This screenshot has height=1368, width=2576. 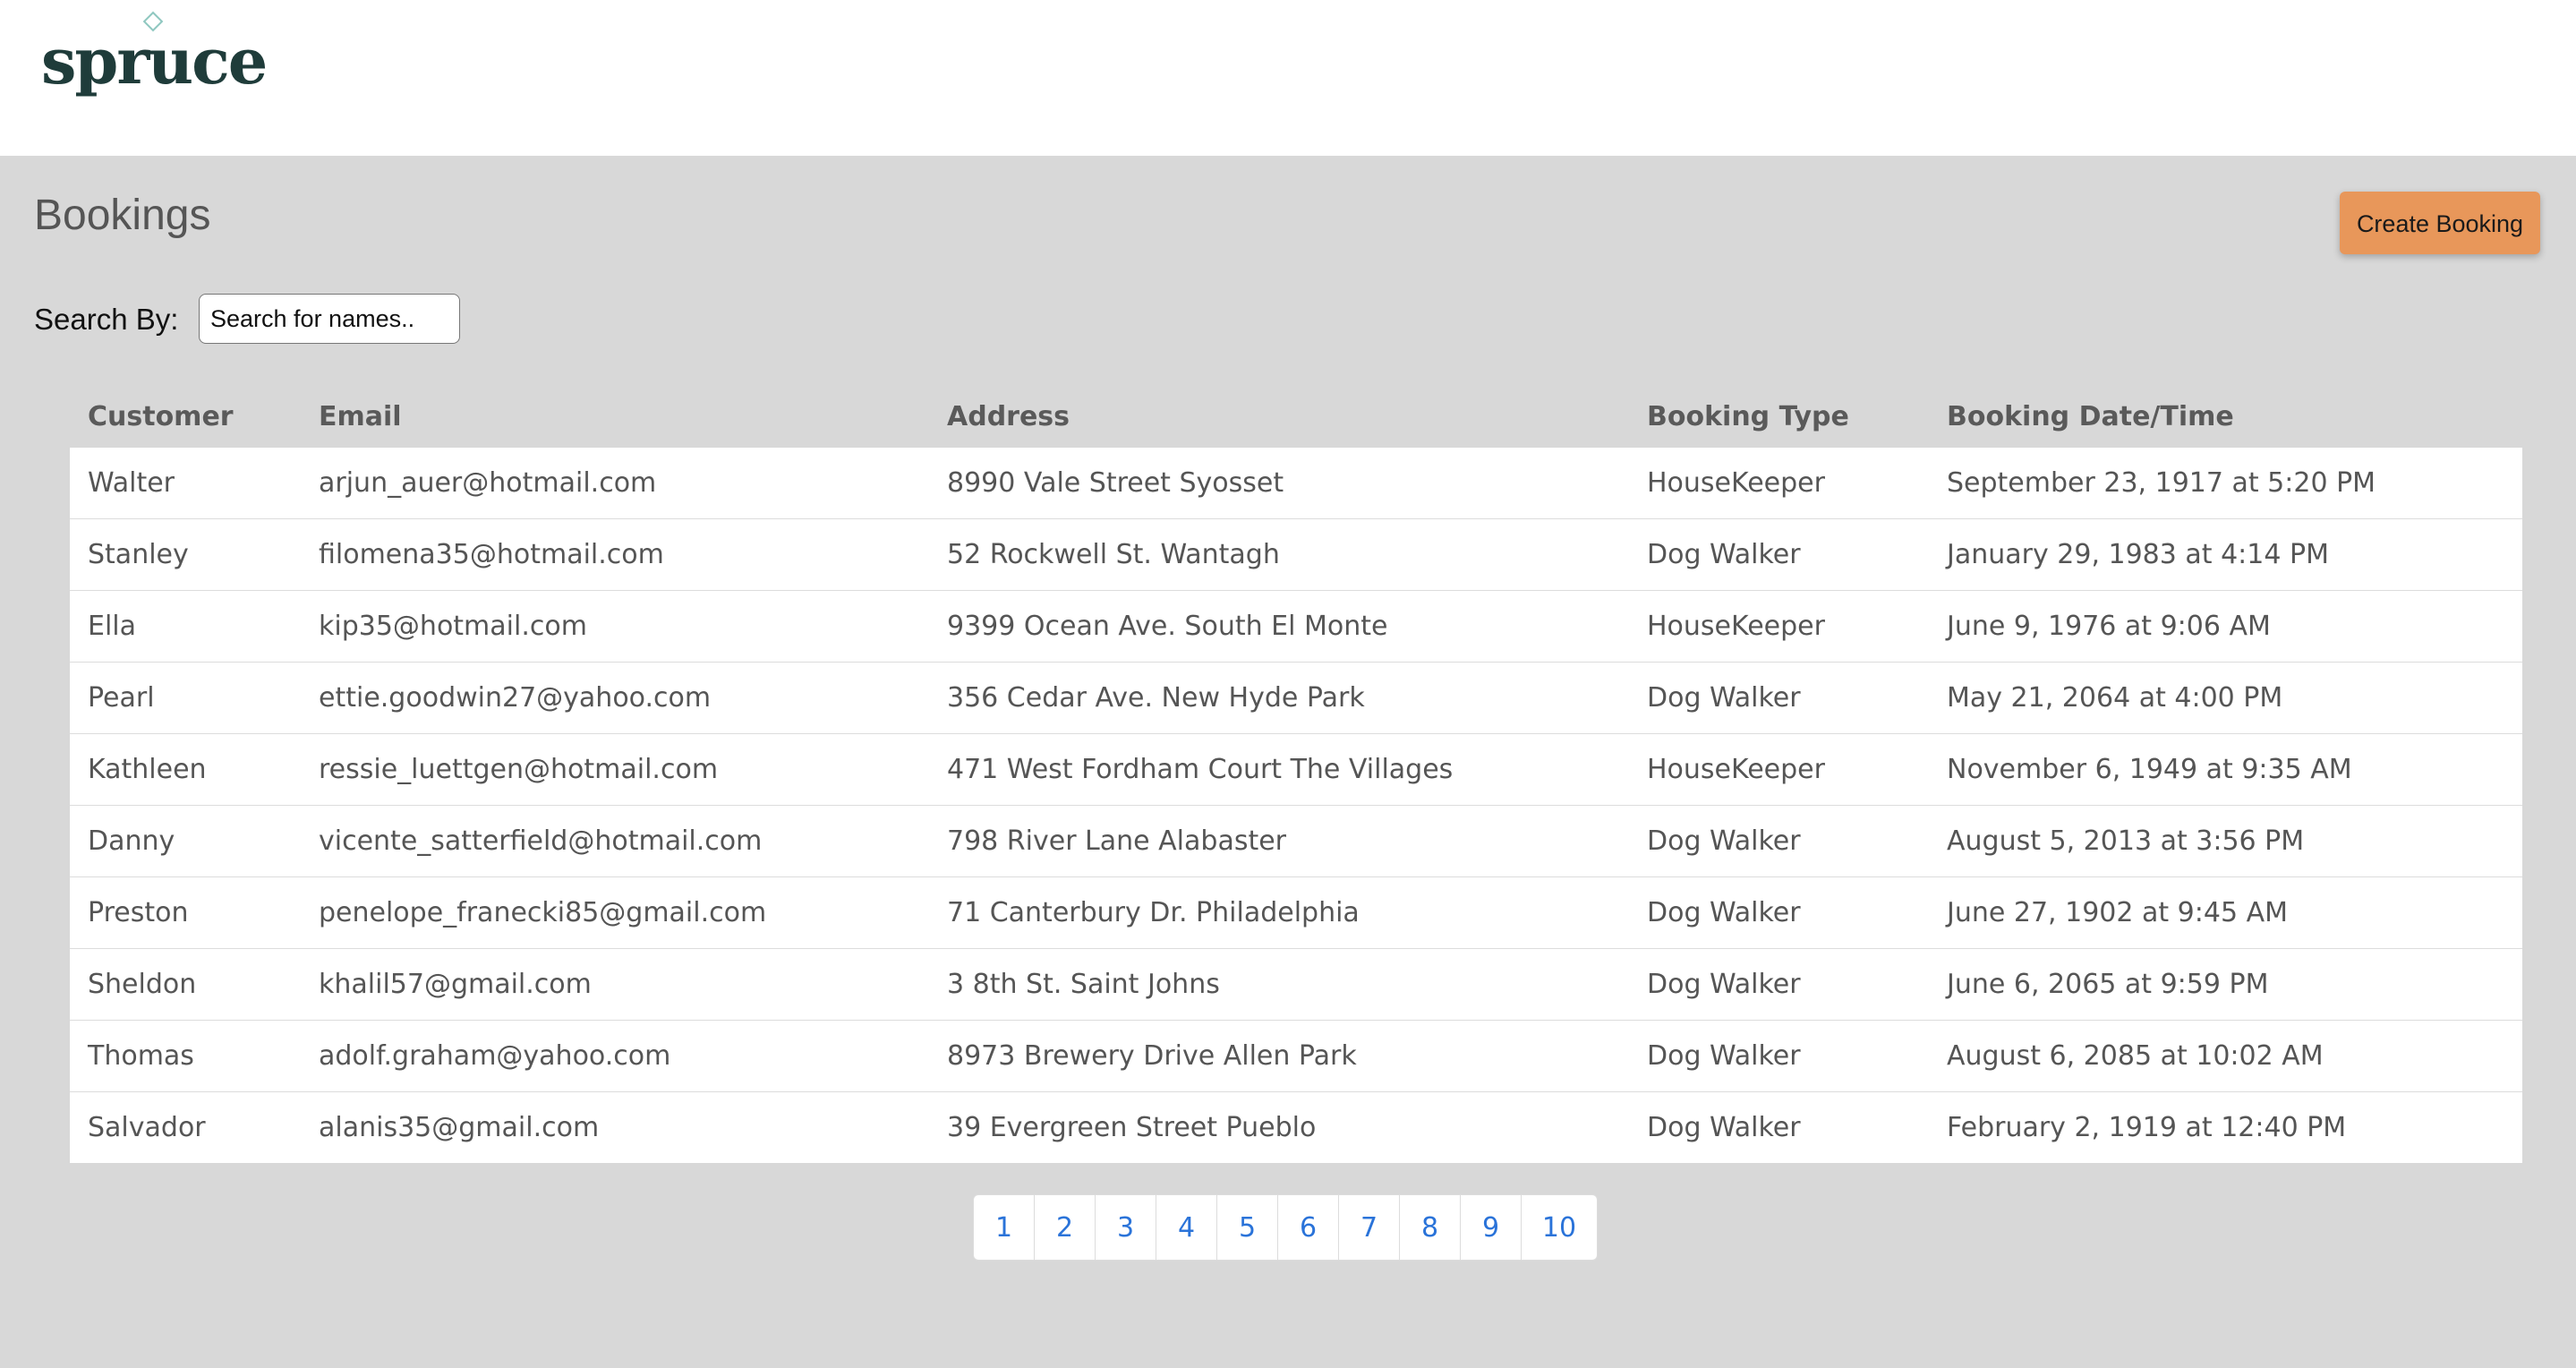 I want to click on booking-datetime-cell: June 27, 1902 at 9:45 AM, so click(x=2225, y=912).